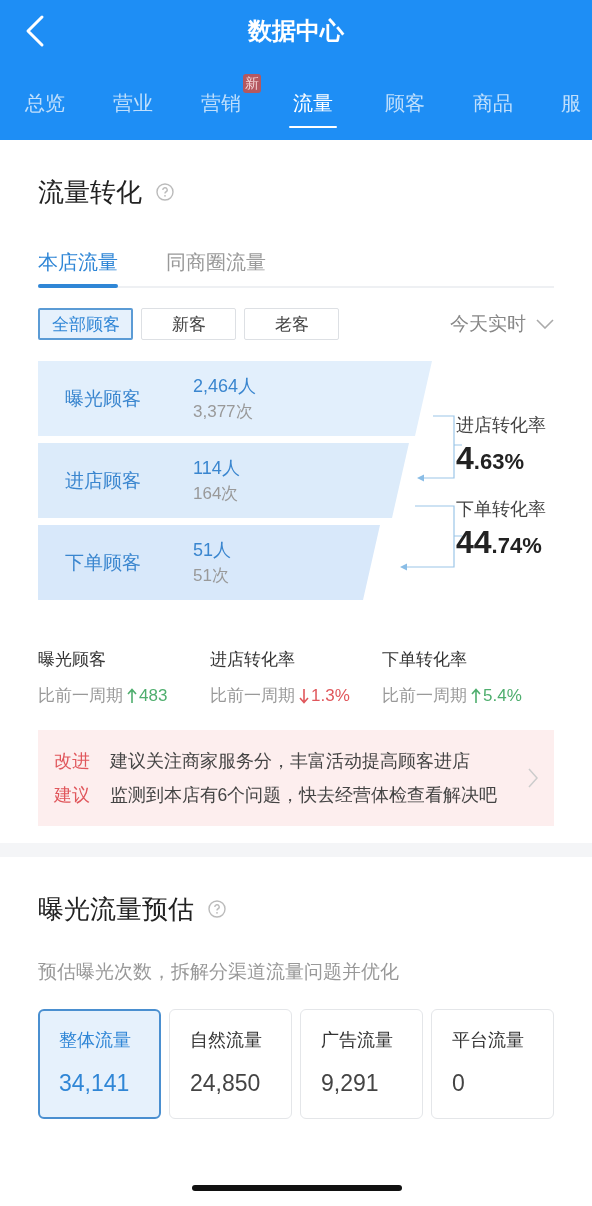 The width and height of the screenshot is (592, 1206). I want to click on stage-label: 下单顾客, so click(103, 562).